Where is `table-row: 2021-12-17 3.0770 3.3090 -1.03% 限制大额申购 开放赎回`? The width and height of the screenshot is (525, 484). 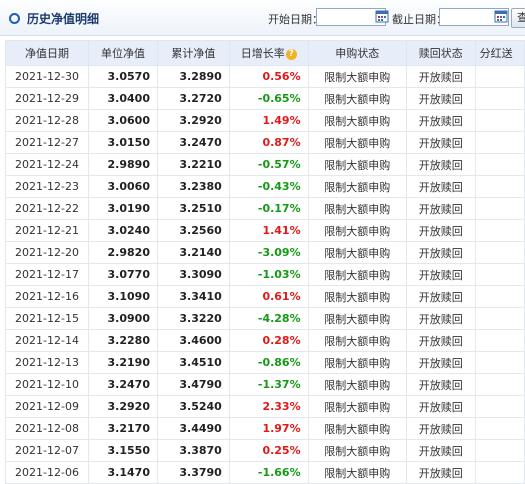
table-row: 2021-12-17 3.0770 3.3090 -1.03% 限制大额申购 开放赎回 is located at coordinates (265, 274).